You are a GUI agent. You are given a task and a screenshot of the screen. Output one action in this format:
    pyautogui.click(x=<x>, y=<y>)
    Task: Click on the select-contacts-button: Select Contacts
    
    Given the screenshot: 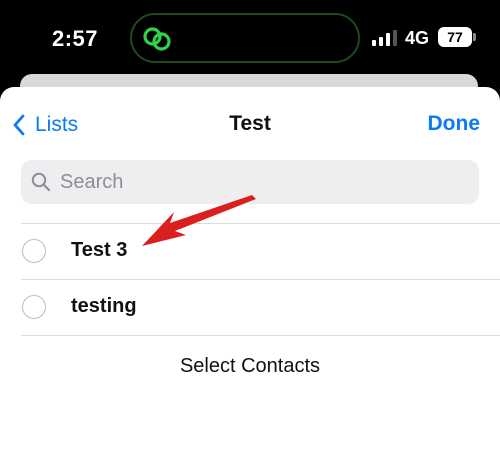 What is the action you would take?
    pyautogui.click(x=250, y=366)
    